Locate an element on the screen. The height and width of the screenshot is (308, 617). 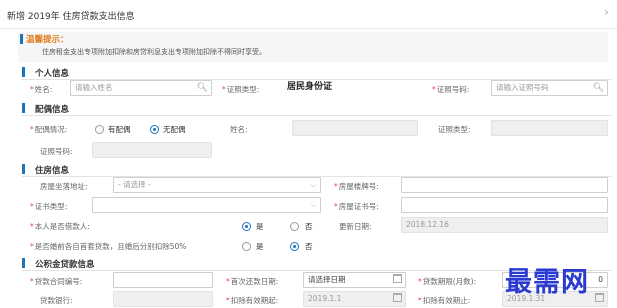
spouse-cert-type-label: 证照类型: is located at coordinates (454, 129).